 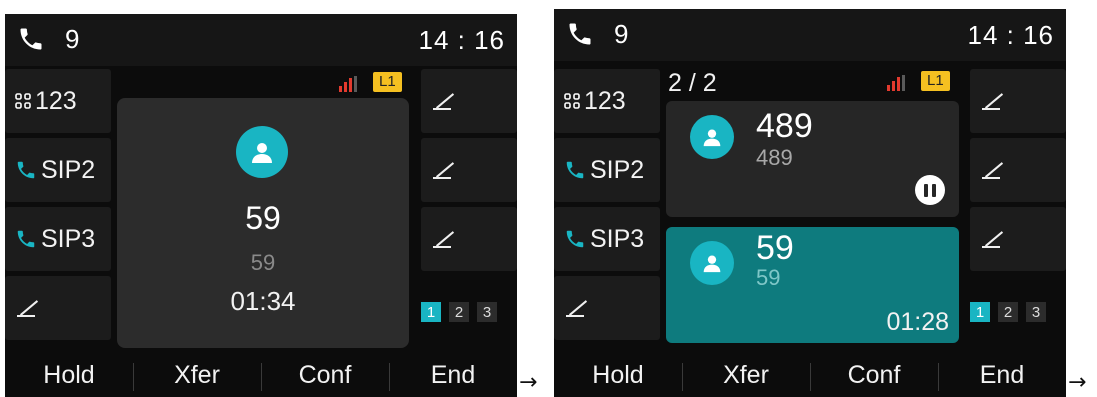 What do you see at coordinates (774, 157) in the screenshot?
I see `held-caller-number: 489` at bounding box center [774, 157].